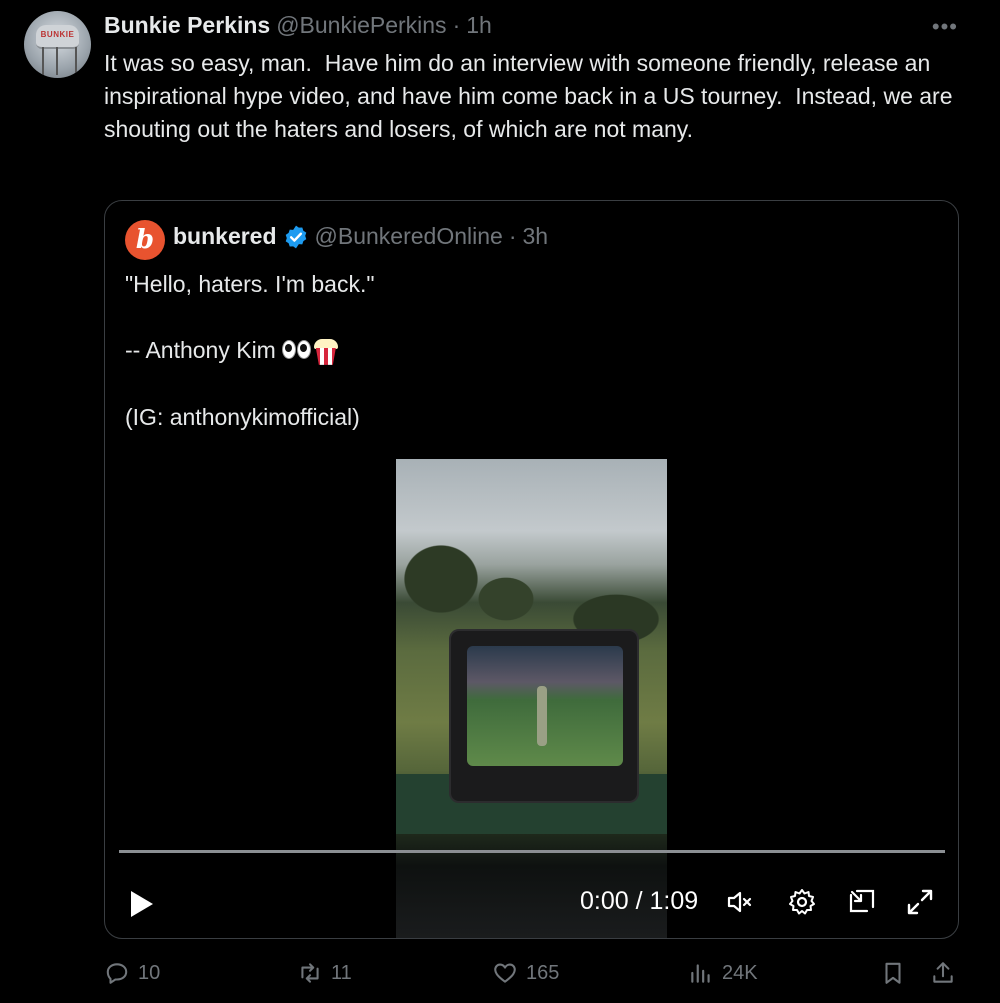 The image size is (1000, 1003). What do you see at coordinates (57, 61) in the screenshot?
I see `water-tower-leg` at bounding box center [57, 61].